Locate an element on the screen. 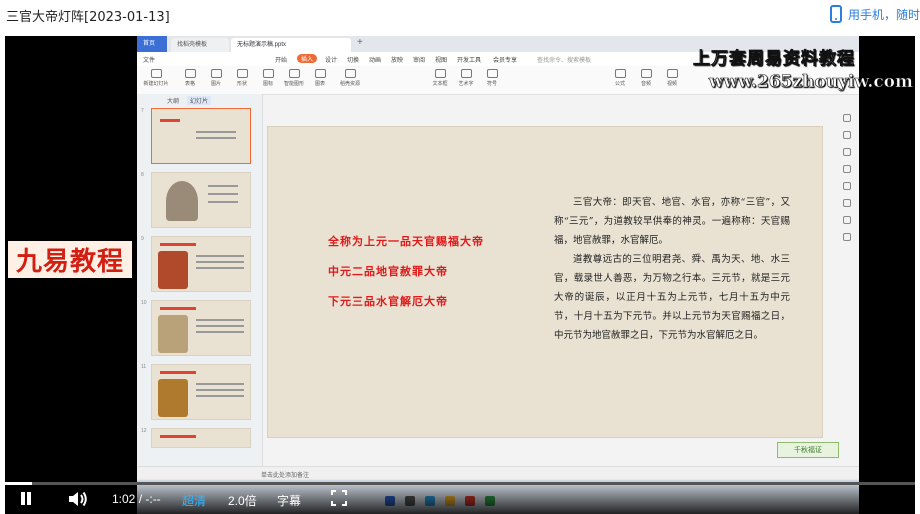 This screenshot has height=514, width=920. new-tab-icon: + is located at coordinates (360, 42).